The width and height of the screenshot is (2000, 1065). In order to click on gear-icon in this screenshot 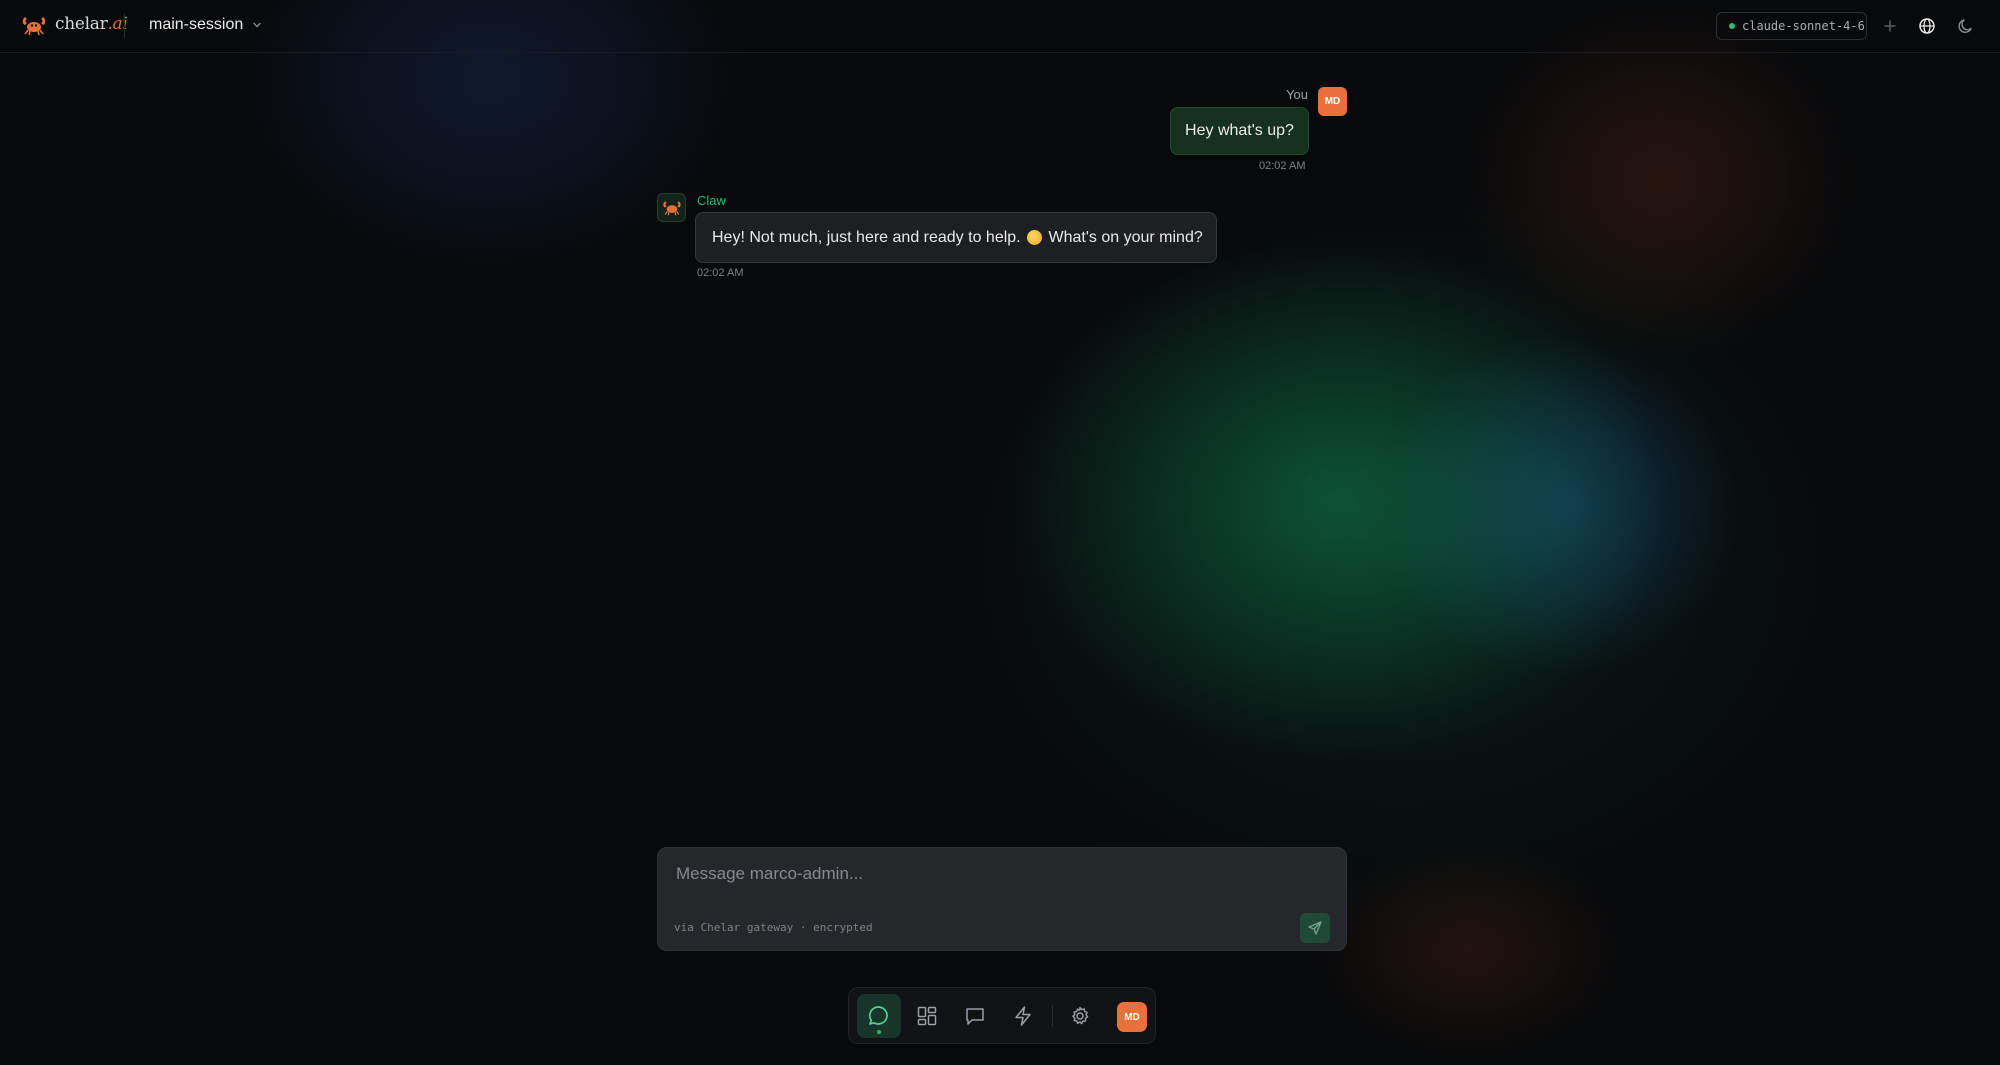, I will do `click(1080, 1015)`.